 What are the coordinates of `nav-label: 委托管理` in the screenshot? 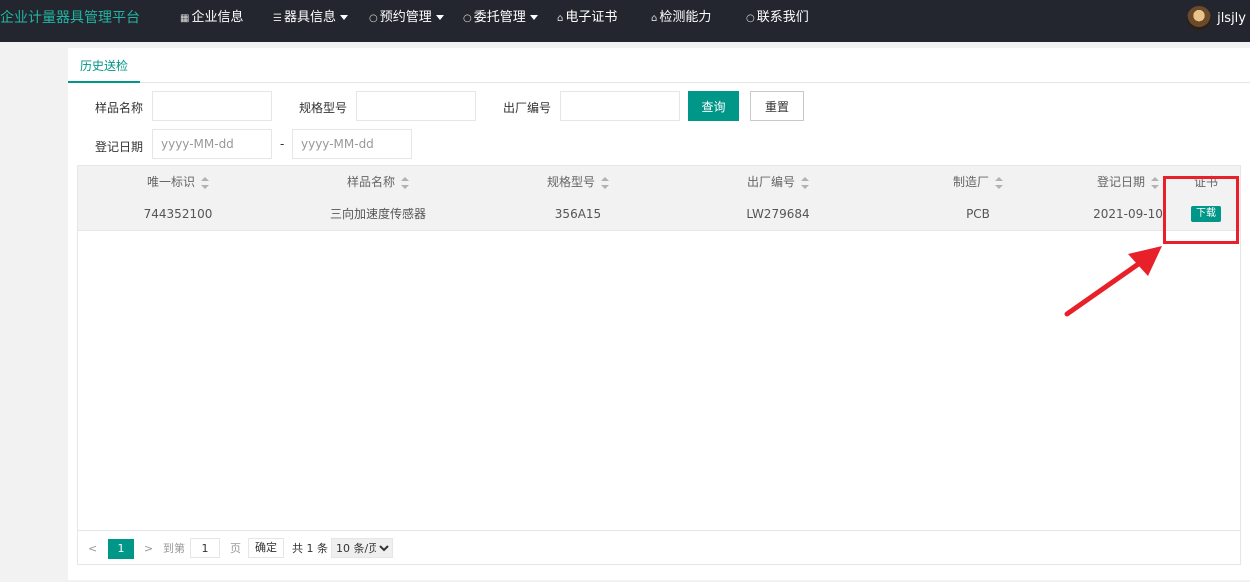 It's located at (499, 17).